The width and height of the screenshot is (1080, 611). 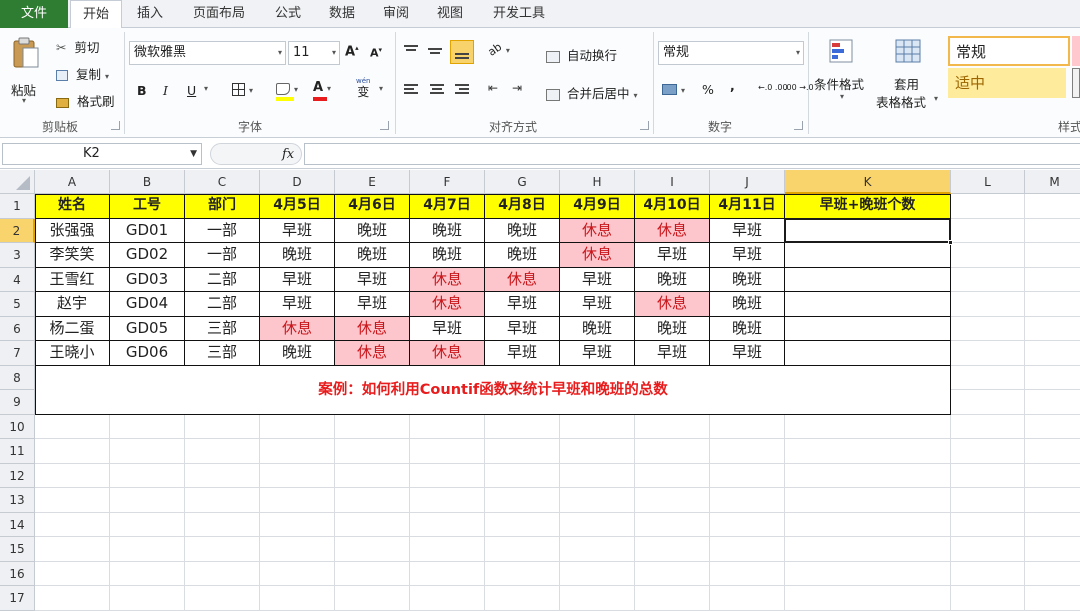 What do you see at coordinates (72, 353) in the screenshot?
I see `table-cell: 王晓小` at bounding box center [72, 353].